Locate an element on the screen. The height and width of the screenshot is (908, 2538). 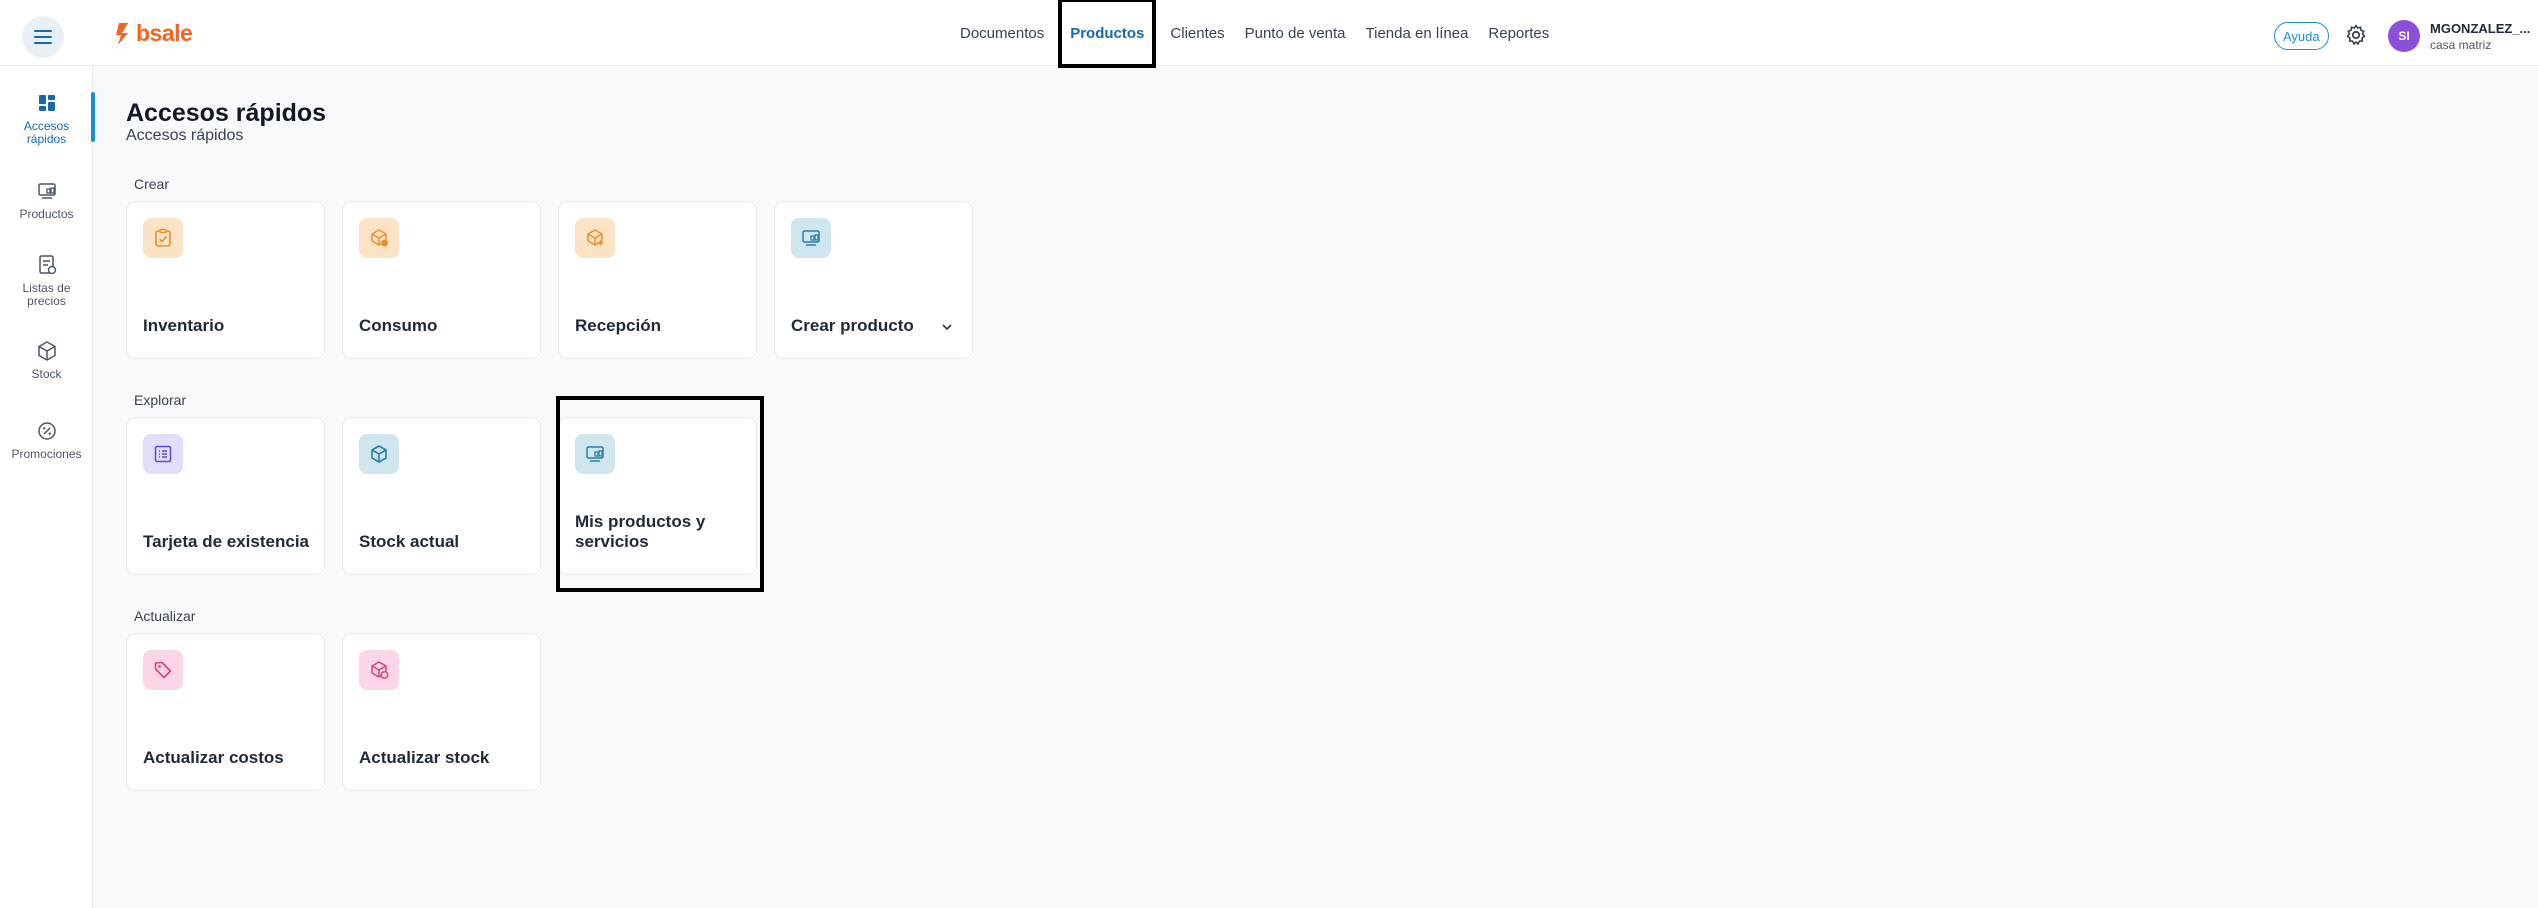
box-refresh-icon is located at coordinates (380, 670).